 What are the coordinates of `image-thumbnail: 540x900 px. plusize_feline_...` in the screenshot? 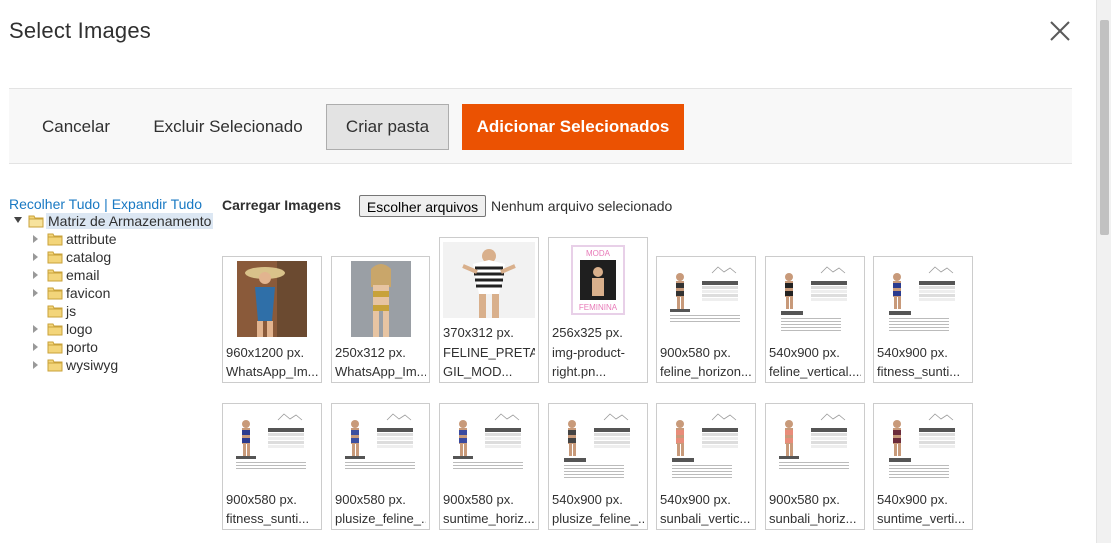 It's located at (598, 466).